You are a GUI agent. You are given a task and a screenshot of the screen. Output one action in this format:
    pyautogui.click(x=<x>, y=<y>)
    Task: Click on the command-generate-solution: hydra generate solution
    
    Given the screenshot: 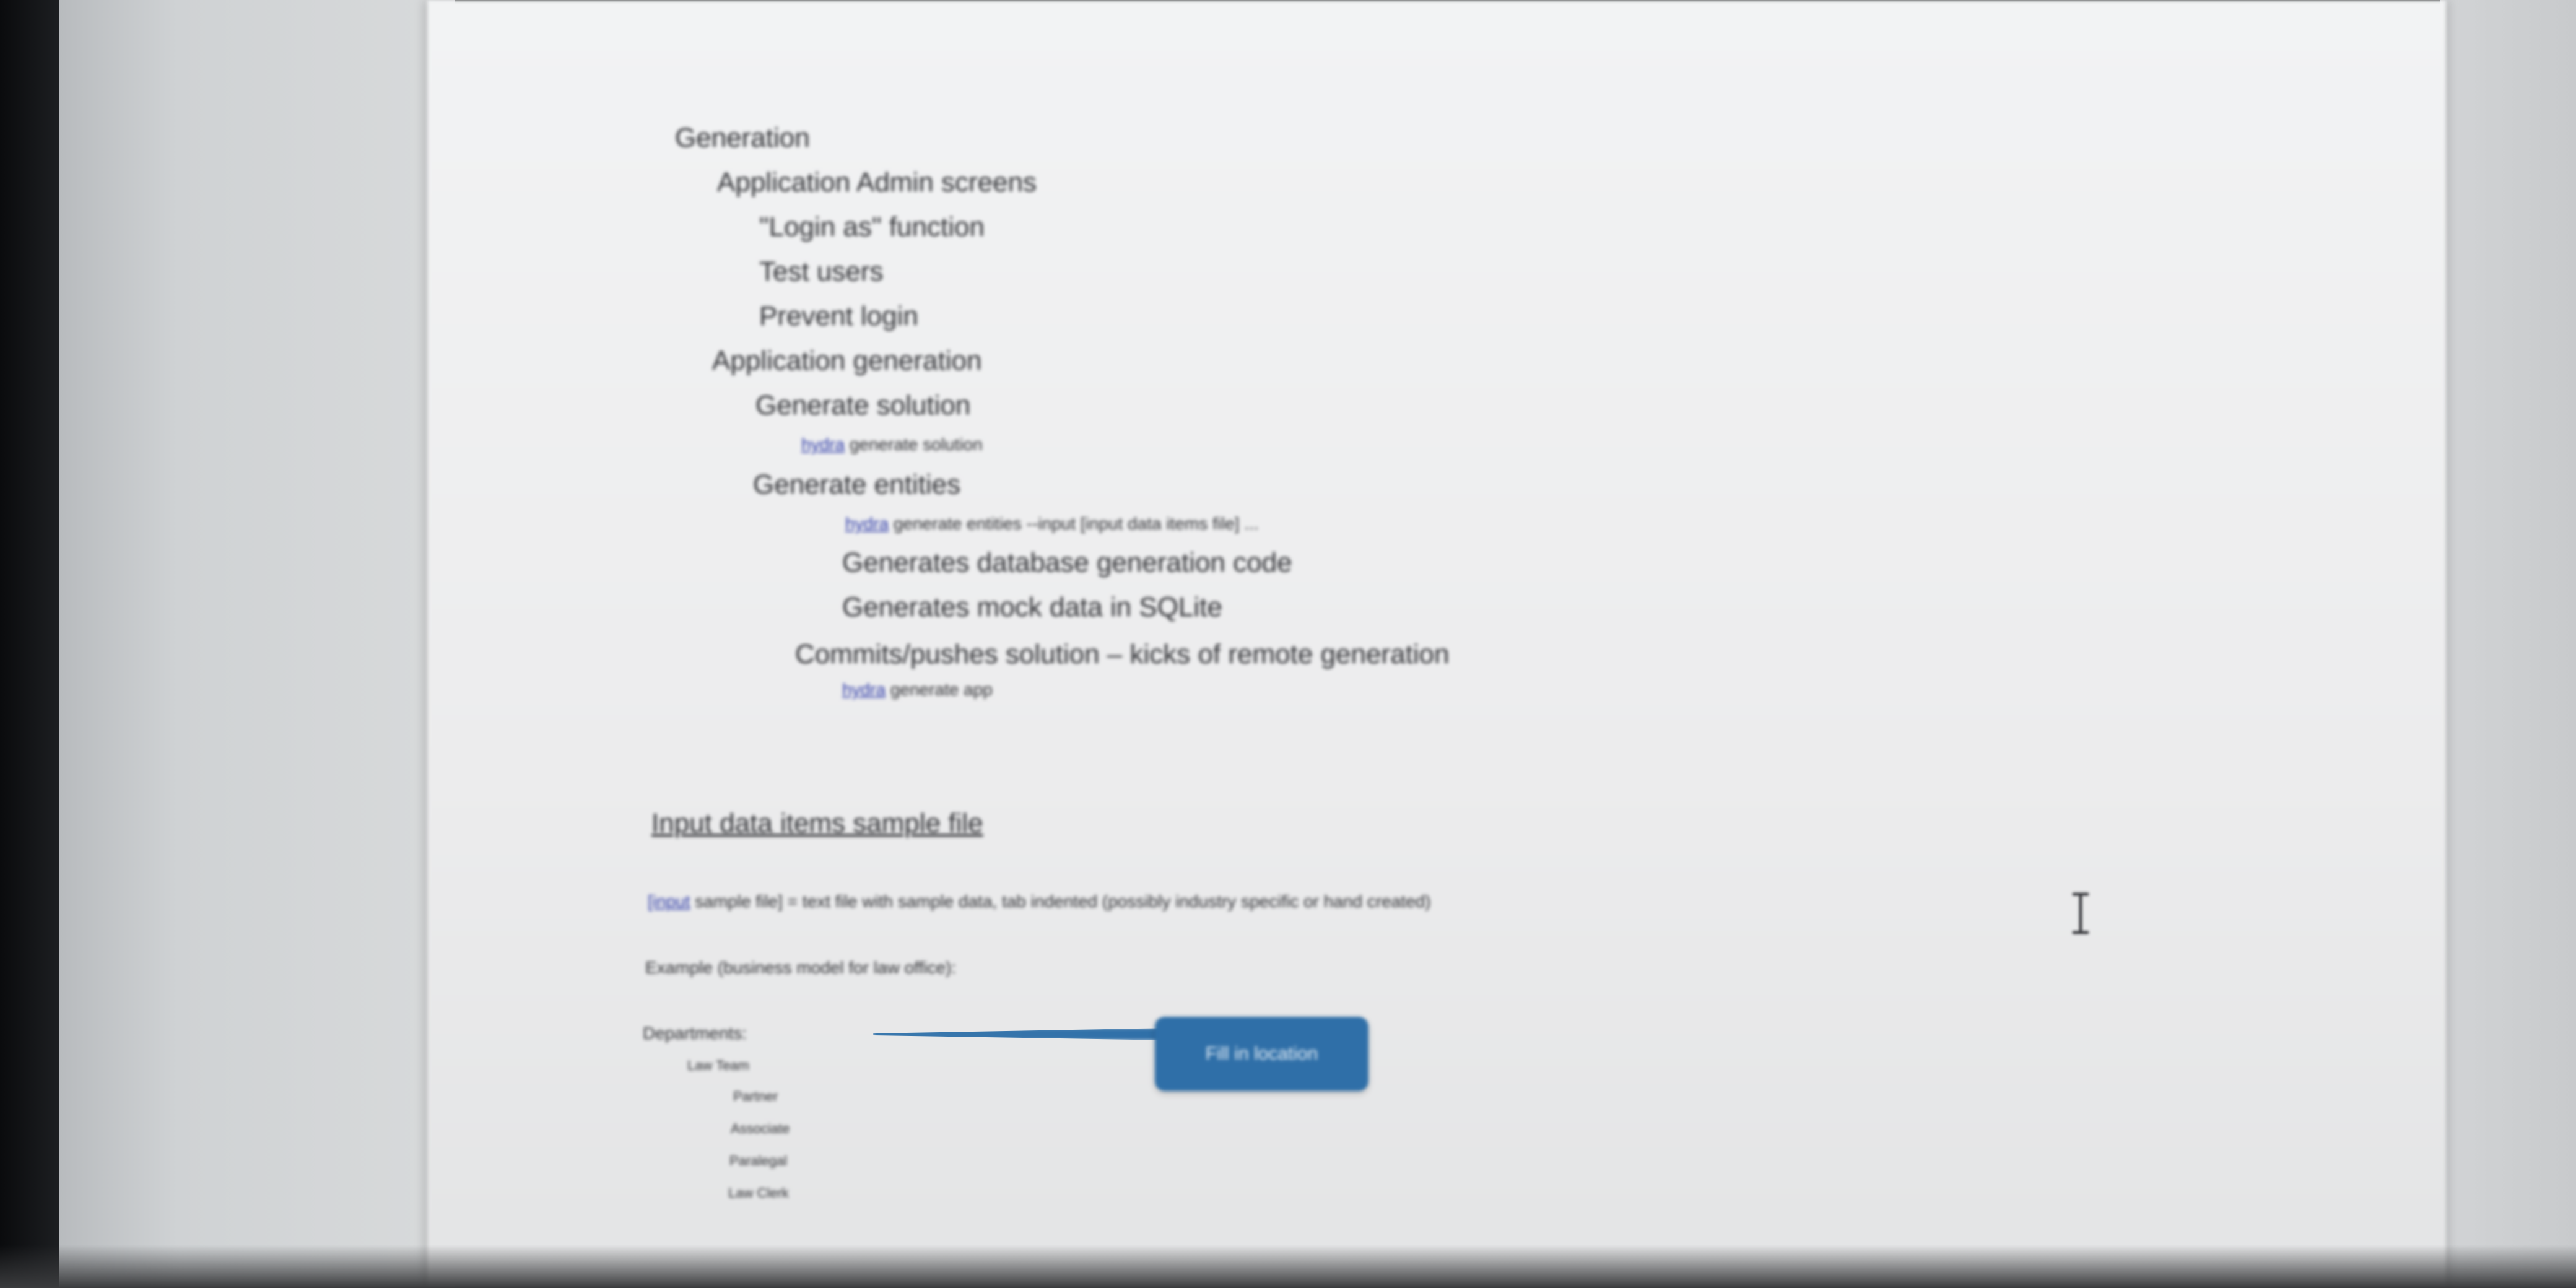 What is the action you would take?
    pyautogui.click(x=892, y=444)
    